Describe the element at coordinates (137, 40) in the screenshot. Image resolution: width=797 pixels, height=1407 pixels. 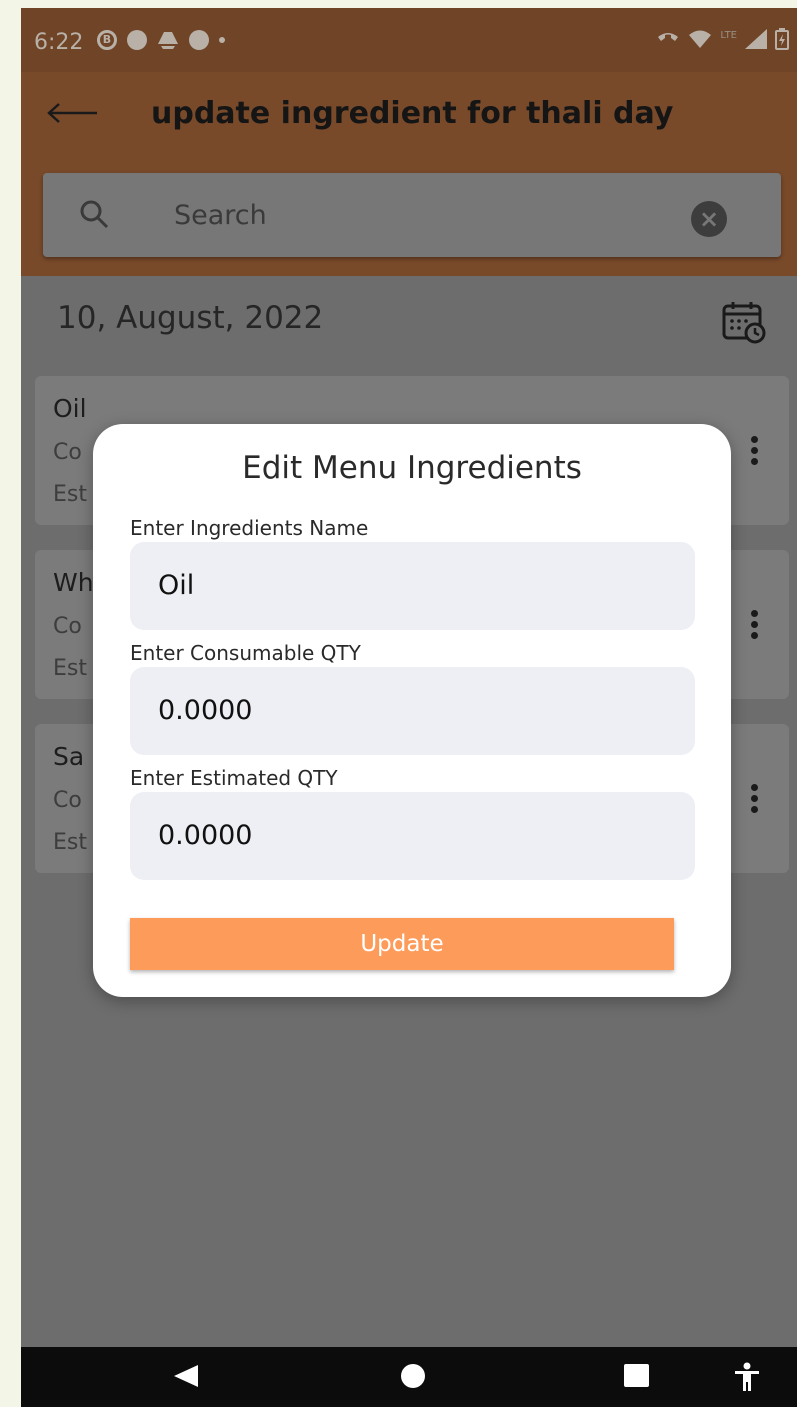
I see `p-circle-icon` at that location.